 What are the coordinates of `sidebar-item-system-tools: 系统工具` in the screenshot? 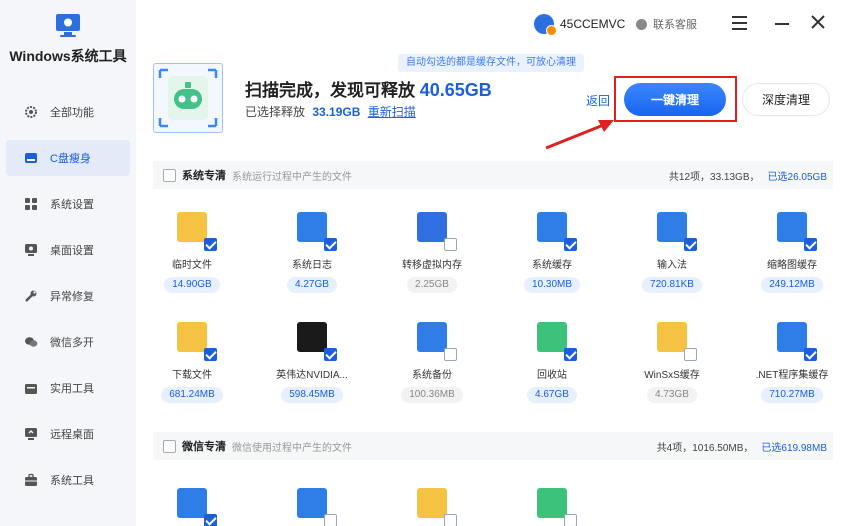 It's located at (68, 480).